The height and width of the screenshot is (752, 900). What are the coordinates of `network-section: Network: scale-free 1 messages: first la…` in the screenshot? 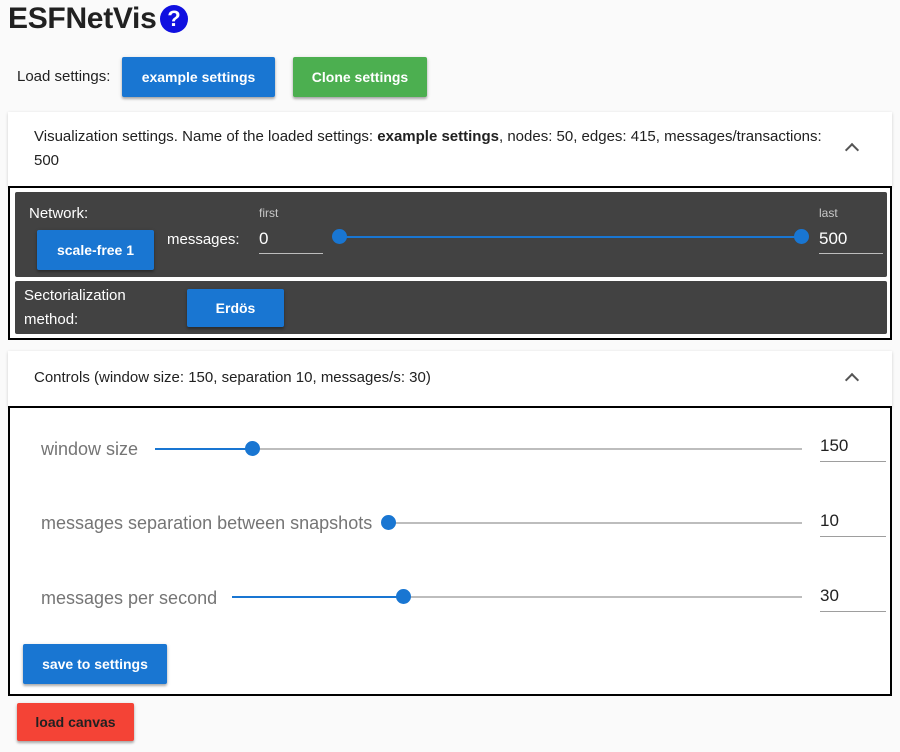 It's located at (451, 234).